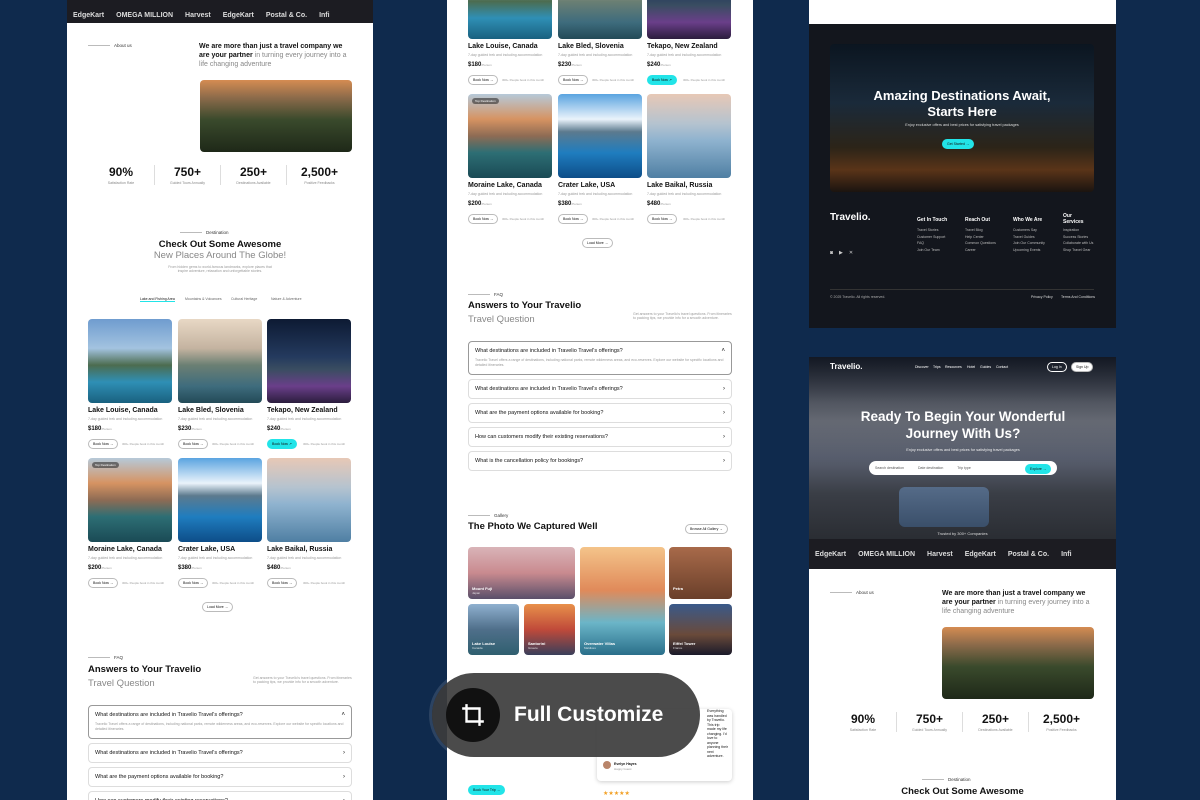 The image size is (1200, 800). I want to click on footer-link: Join Our Community, so click(1029, 243).